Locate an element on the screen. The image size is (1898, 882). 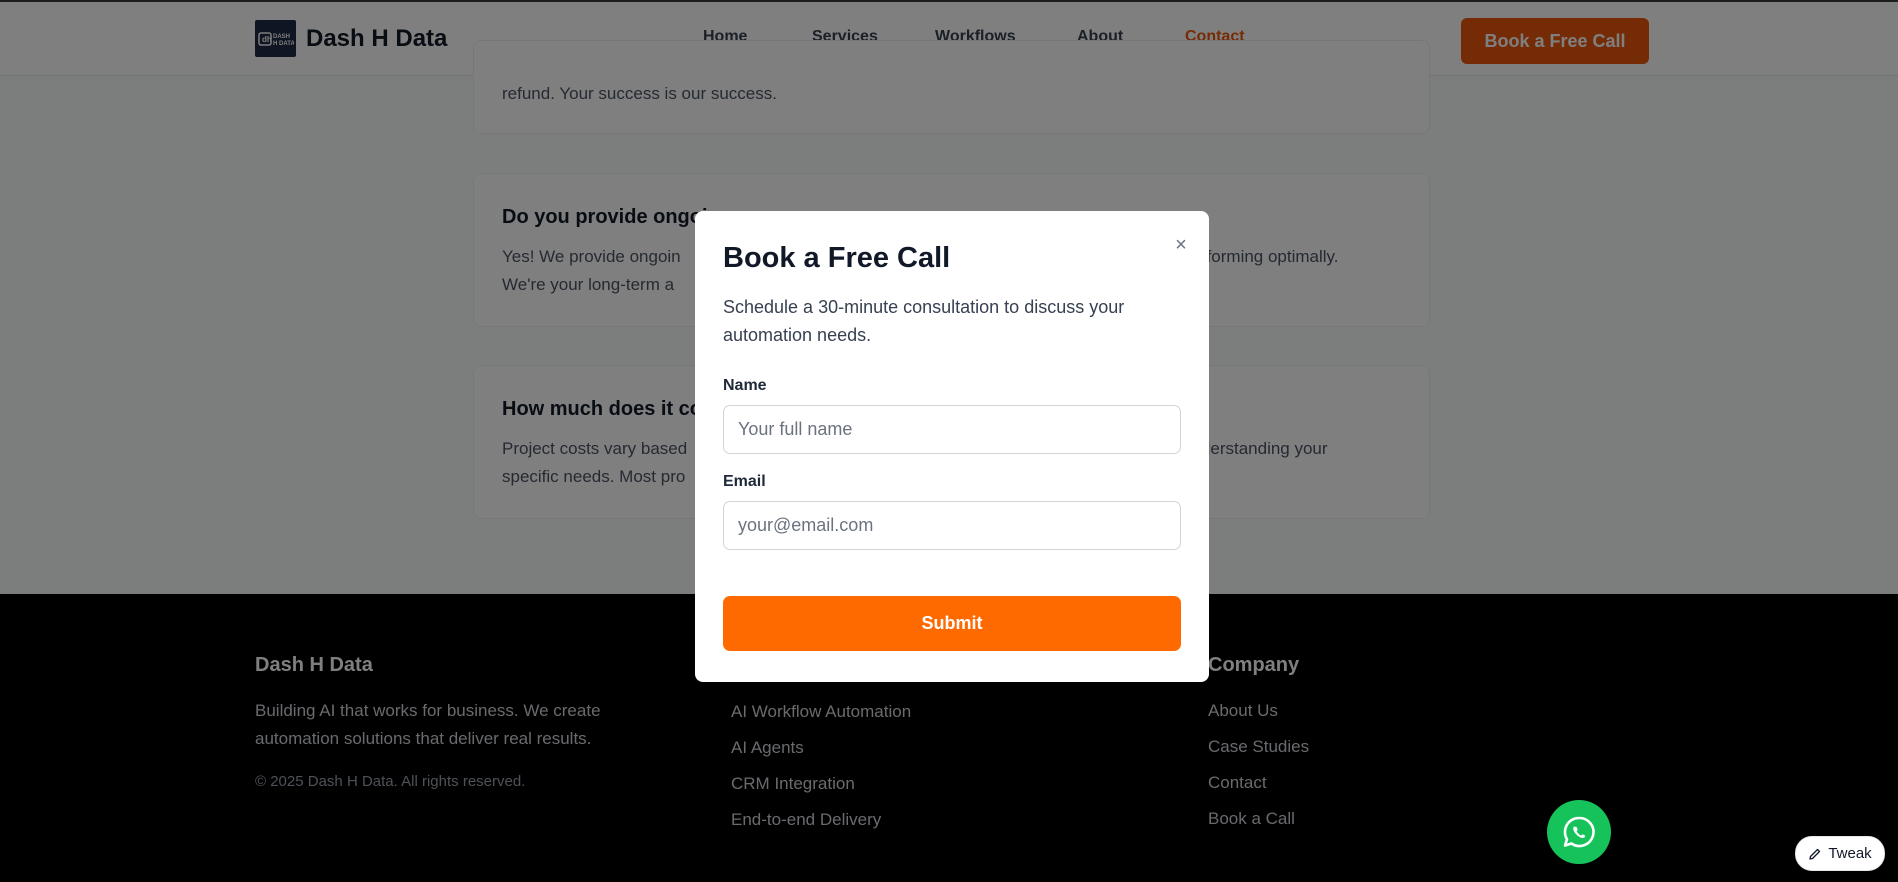
tweak-button: Tweak is located at coordinates (1840, 853).